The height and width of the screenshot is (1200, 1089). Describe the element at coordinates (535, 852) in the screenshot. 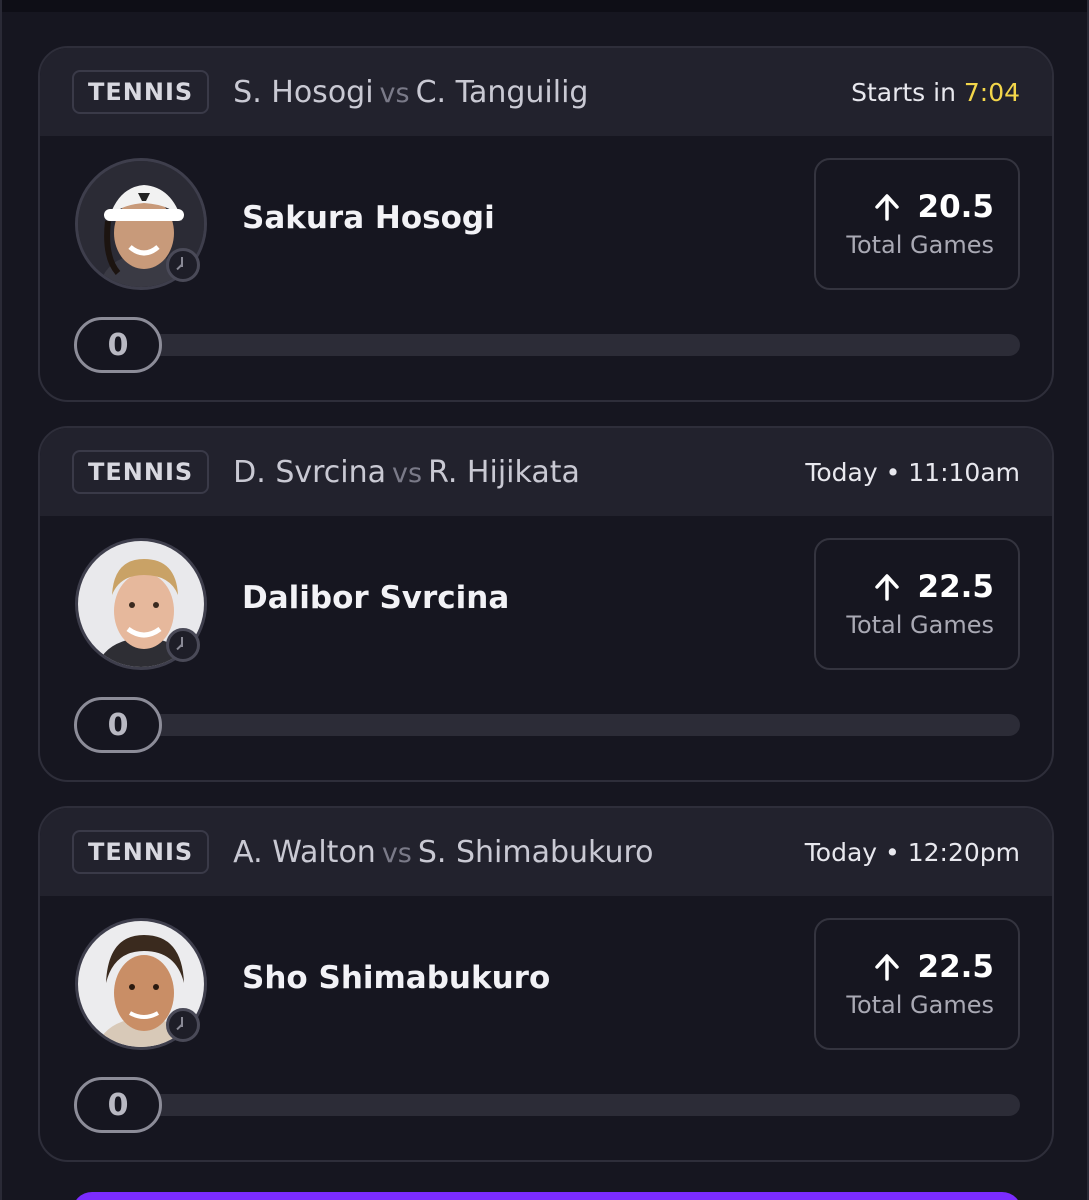

I see `player-b: S. Shimabukuro` at that location.